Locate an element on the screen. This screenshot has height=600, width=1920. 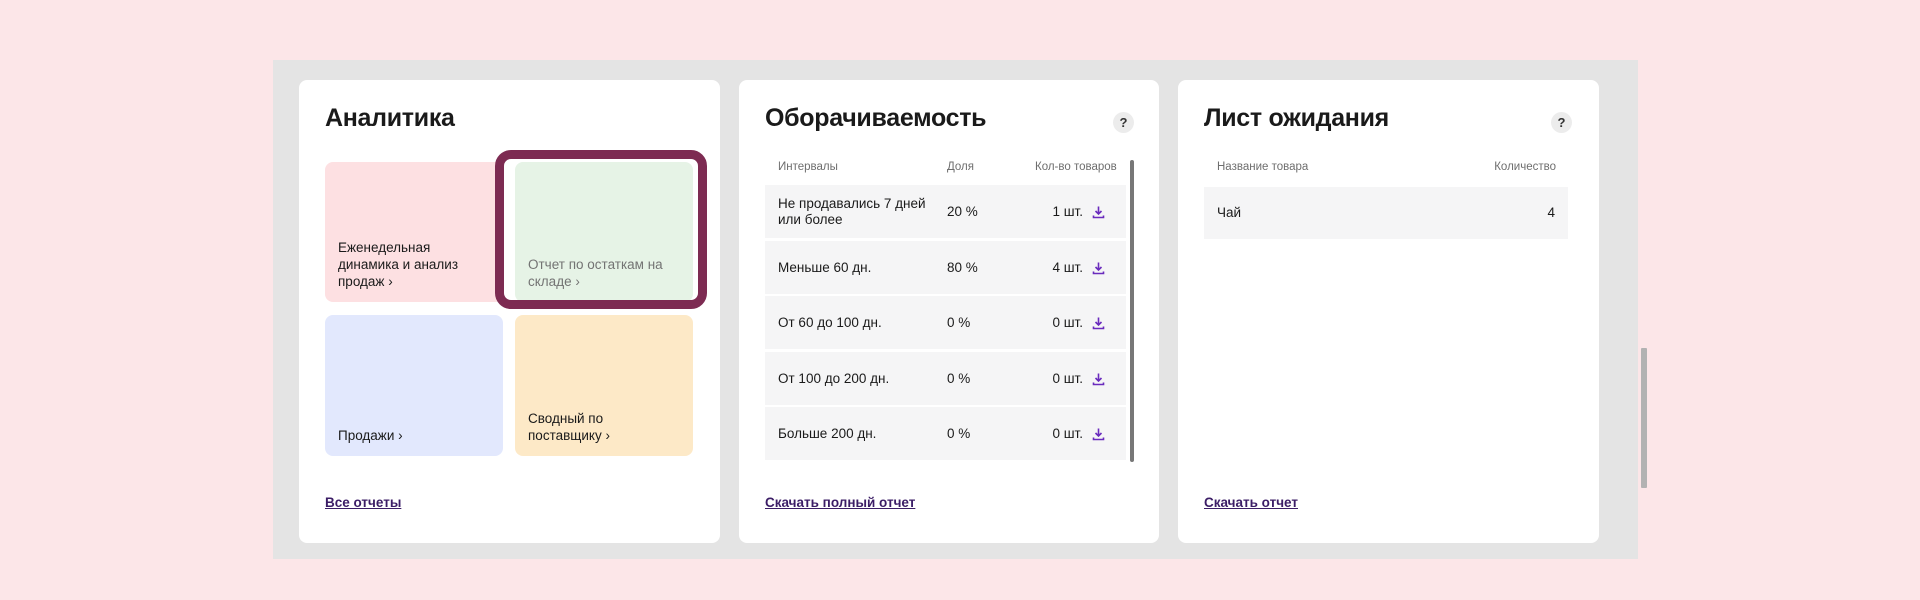
table-row: От 60 до 100 дн. 0 % 0 шт. is located at coordinates (945, 322).